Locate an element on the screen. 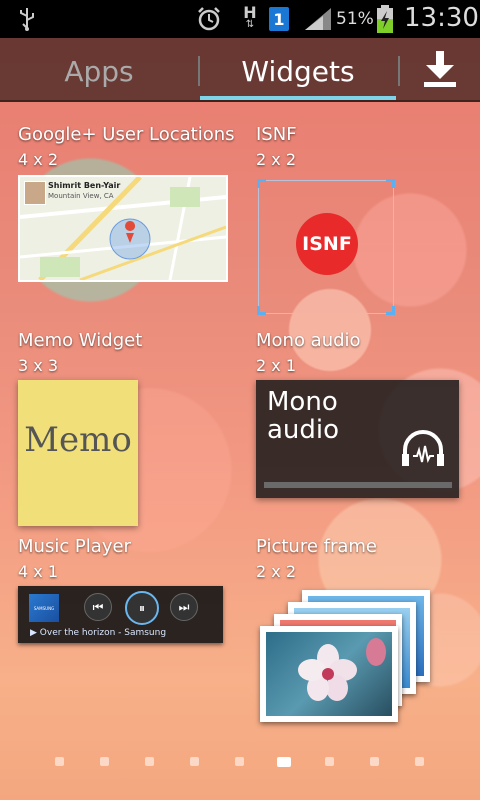  widget-preview-picture-frame is located at coordinates (345, 656).